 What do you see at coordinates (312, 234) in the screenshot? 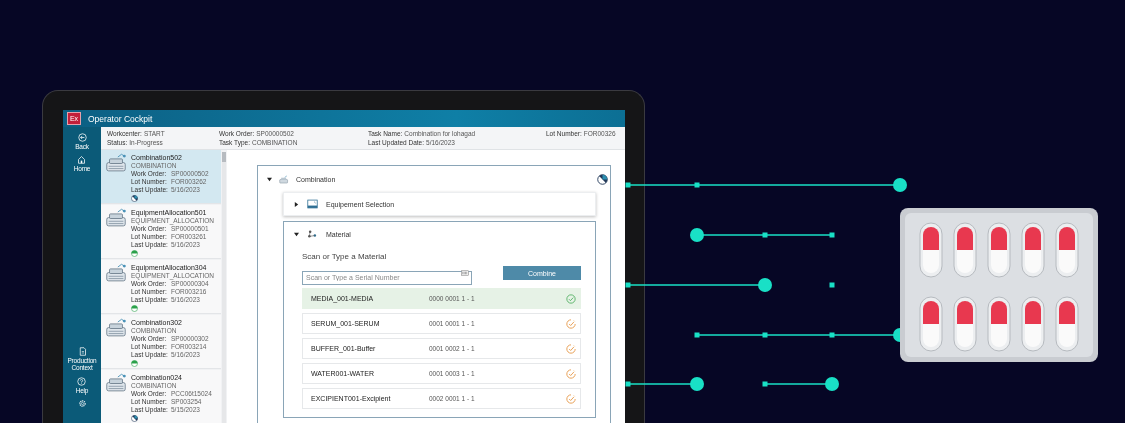
I see `molecule-icon` at bounding box center [312, 234].